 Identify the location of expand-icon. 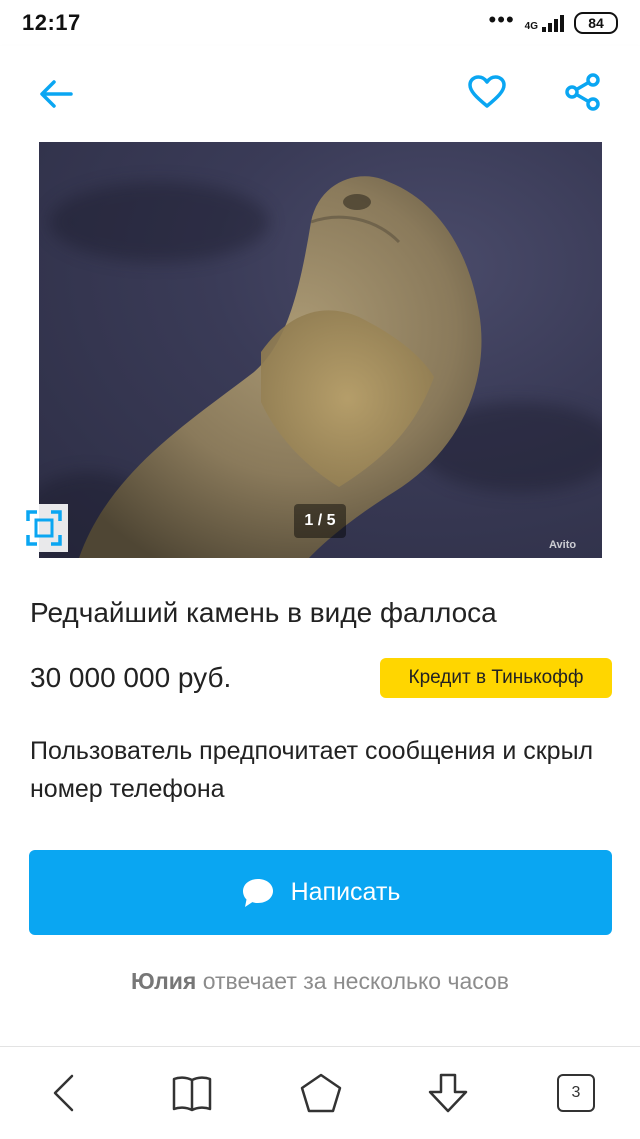
(44, 528).